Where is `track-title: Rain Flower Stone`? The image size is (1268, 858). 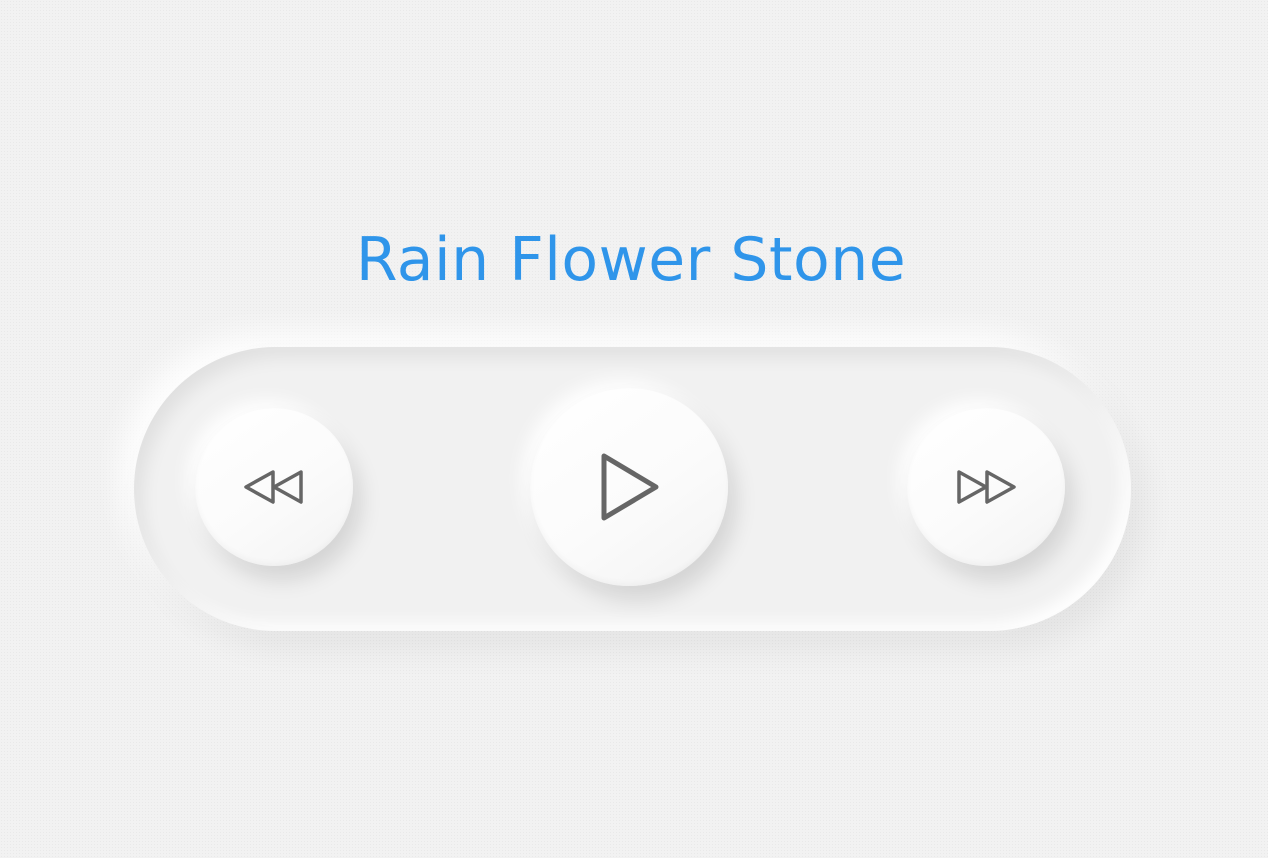
track-title: Rain Flower Stone is located at coordinates (631, 260).